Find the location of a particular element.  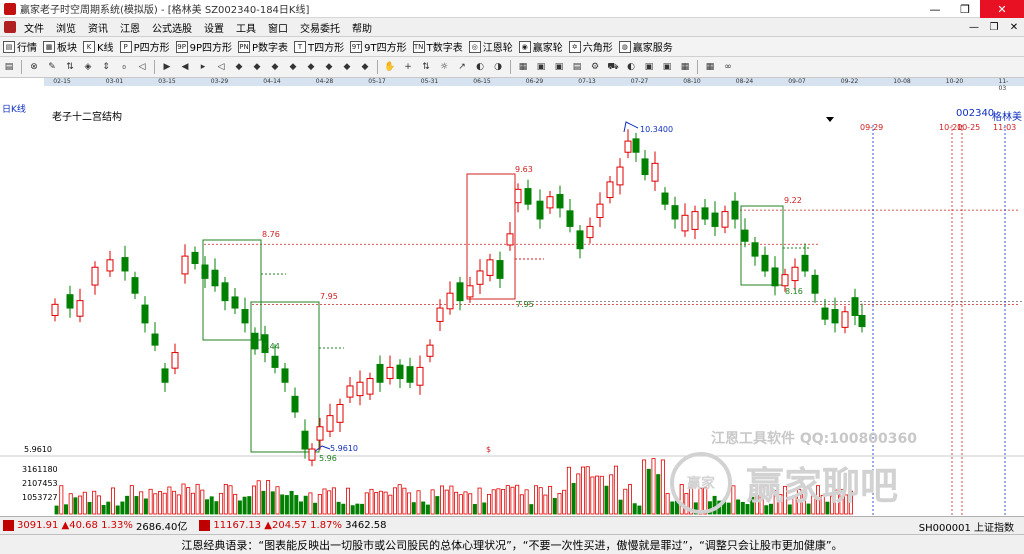

ticker-label: SH000001 上证指数 is located at coordinates (966, 526).